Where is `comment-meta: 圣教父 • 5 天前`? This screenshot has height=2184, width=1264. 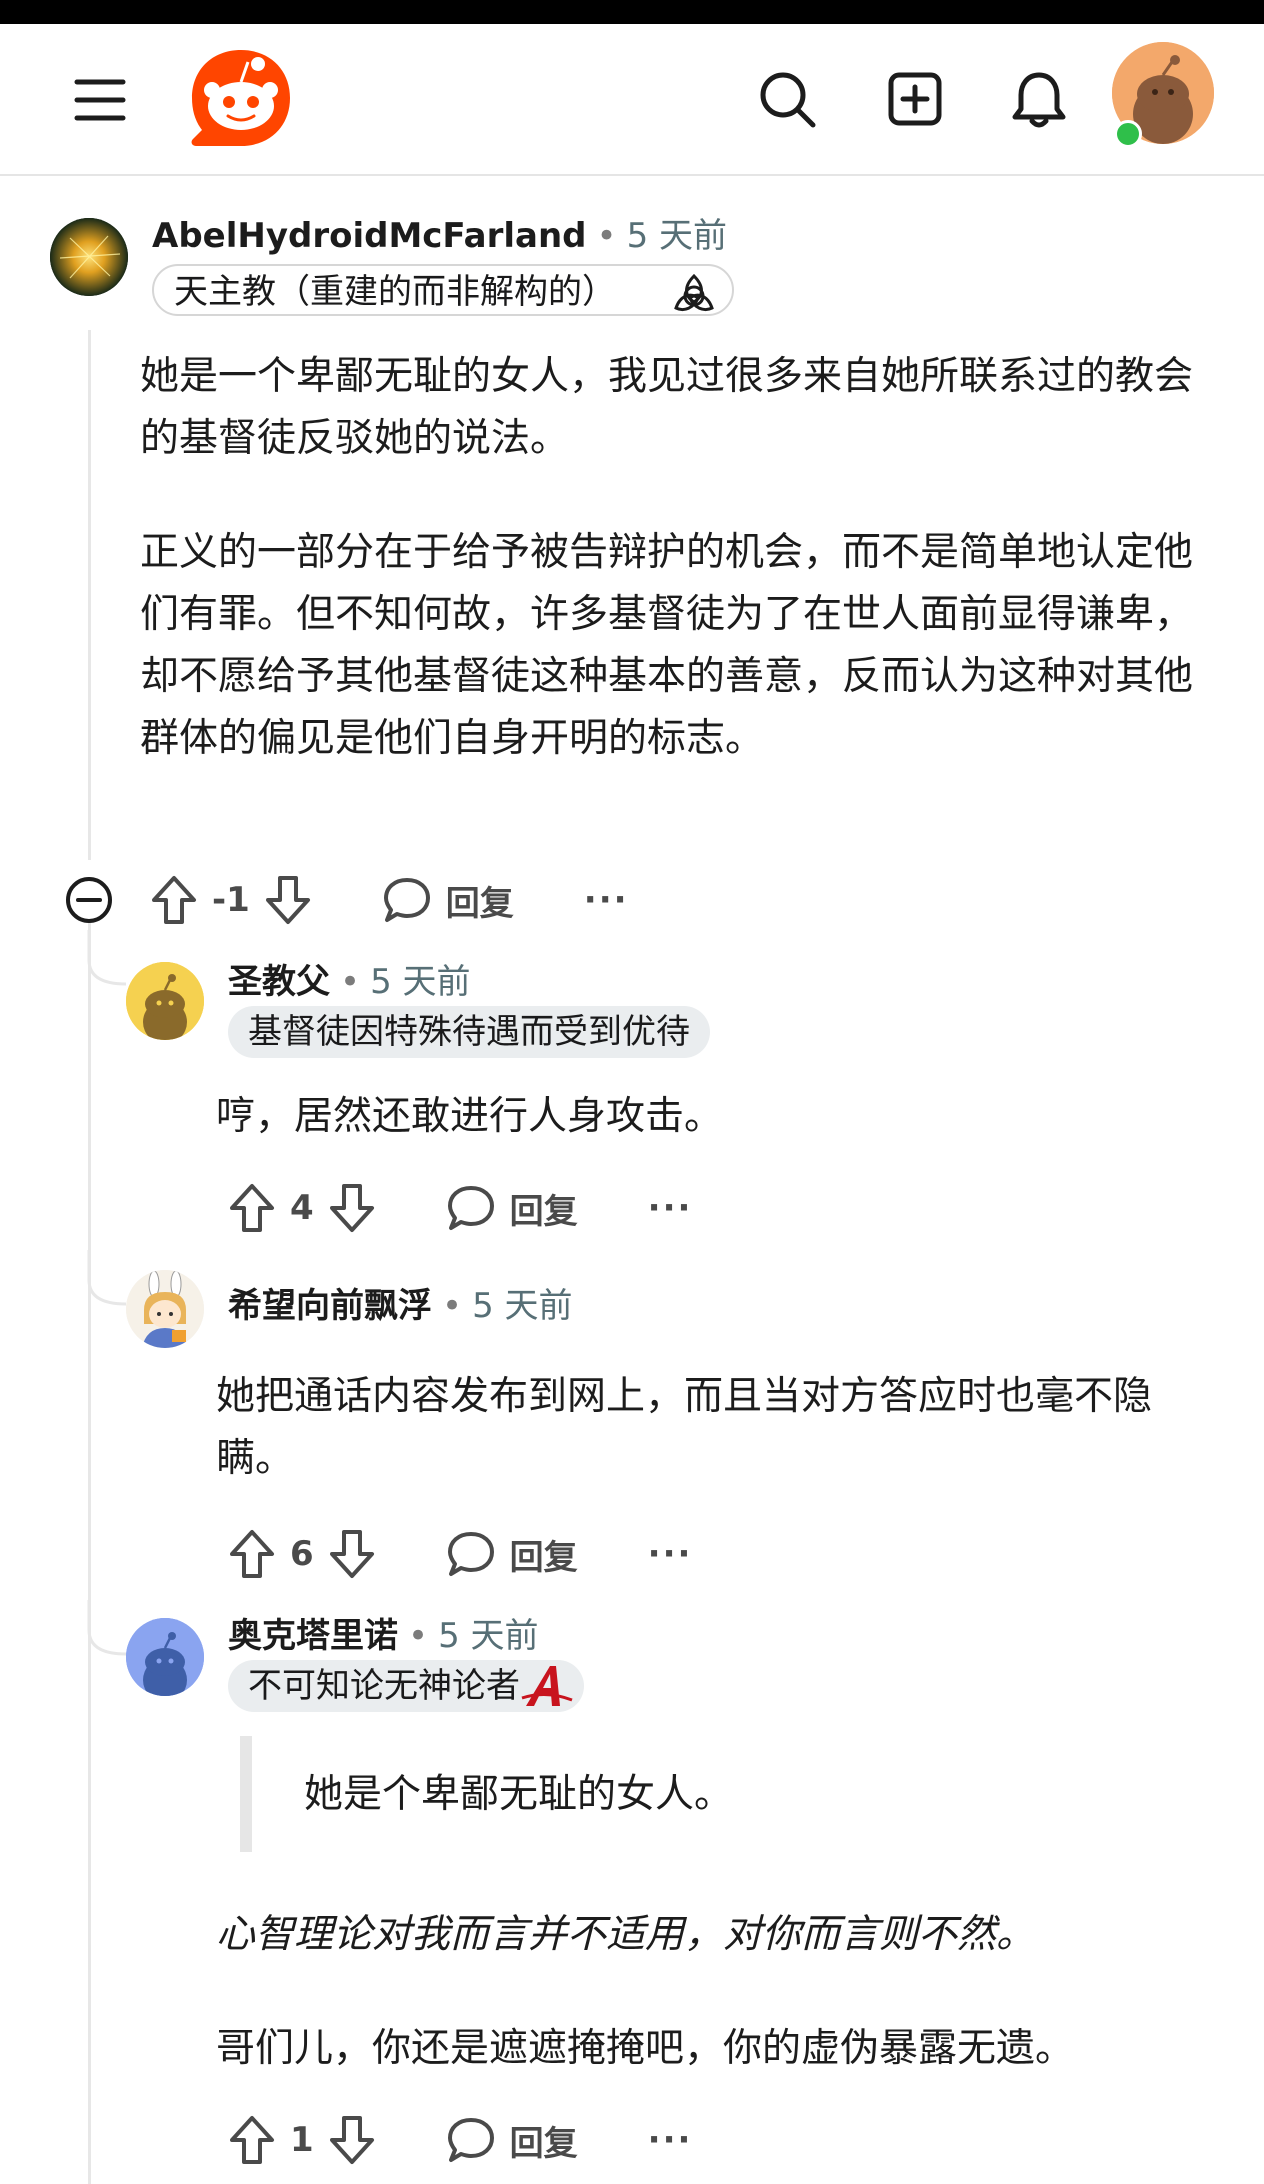
comment-meta: 圣教父 • 5 天前 is located at coordinates (349, 982).